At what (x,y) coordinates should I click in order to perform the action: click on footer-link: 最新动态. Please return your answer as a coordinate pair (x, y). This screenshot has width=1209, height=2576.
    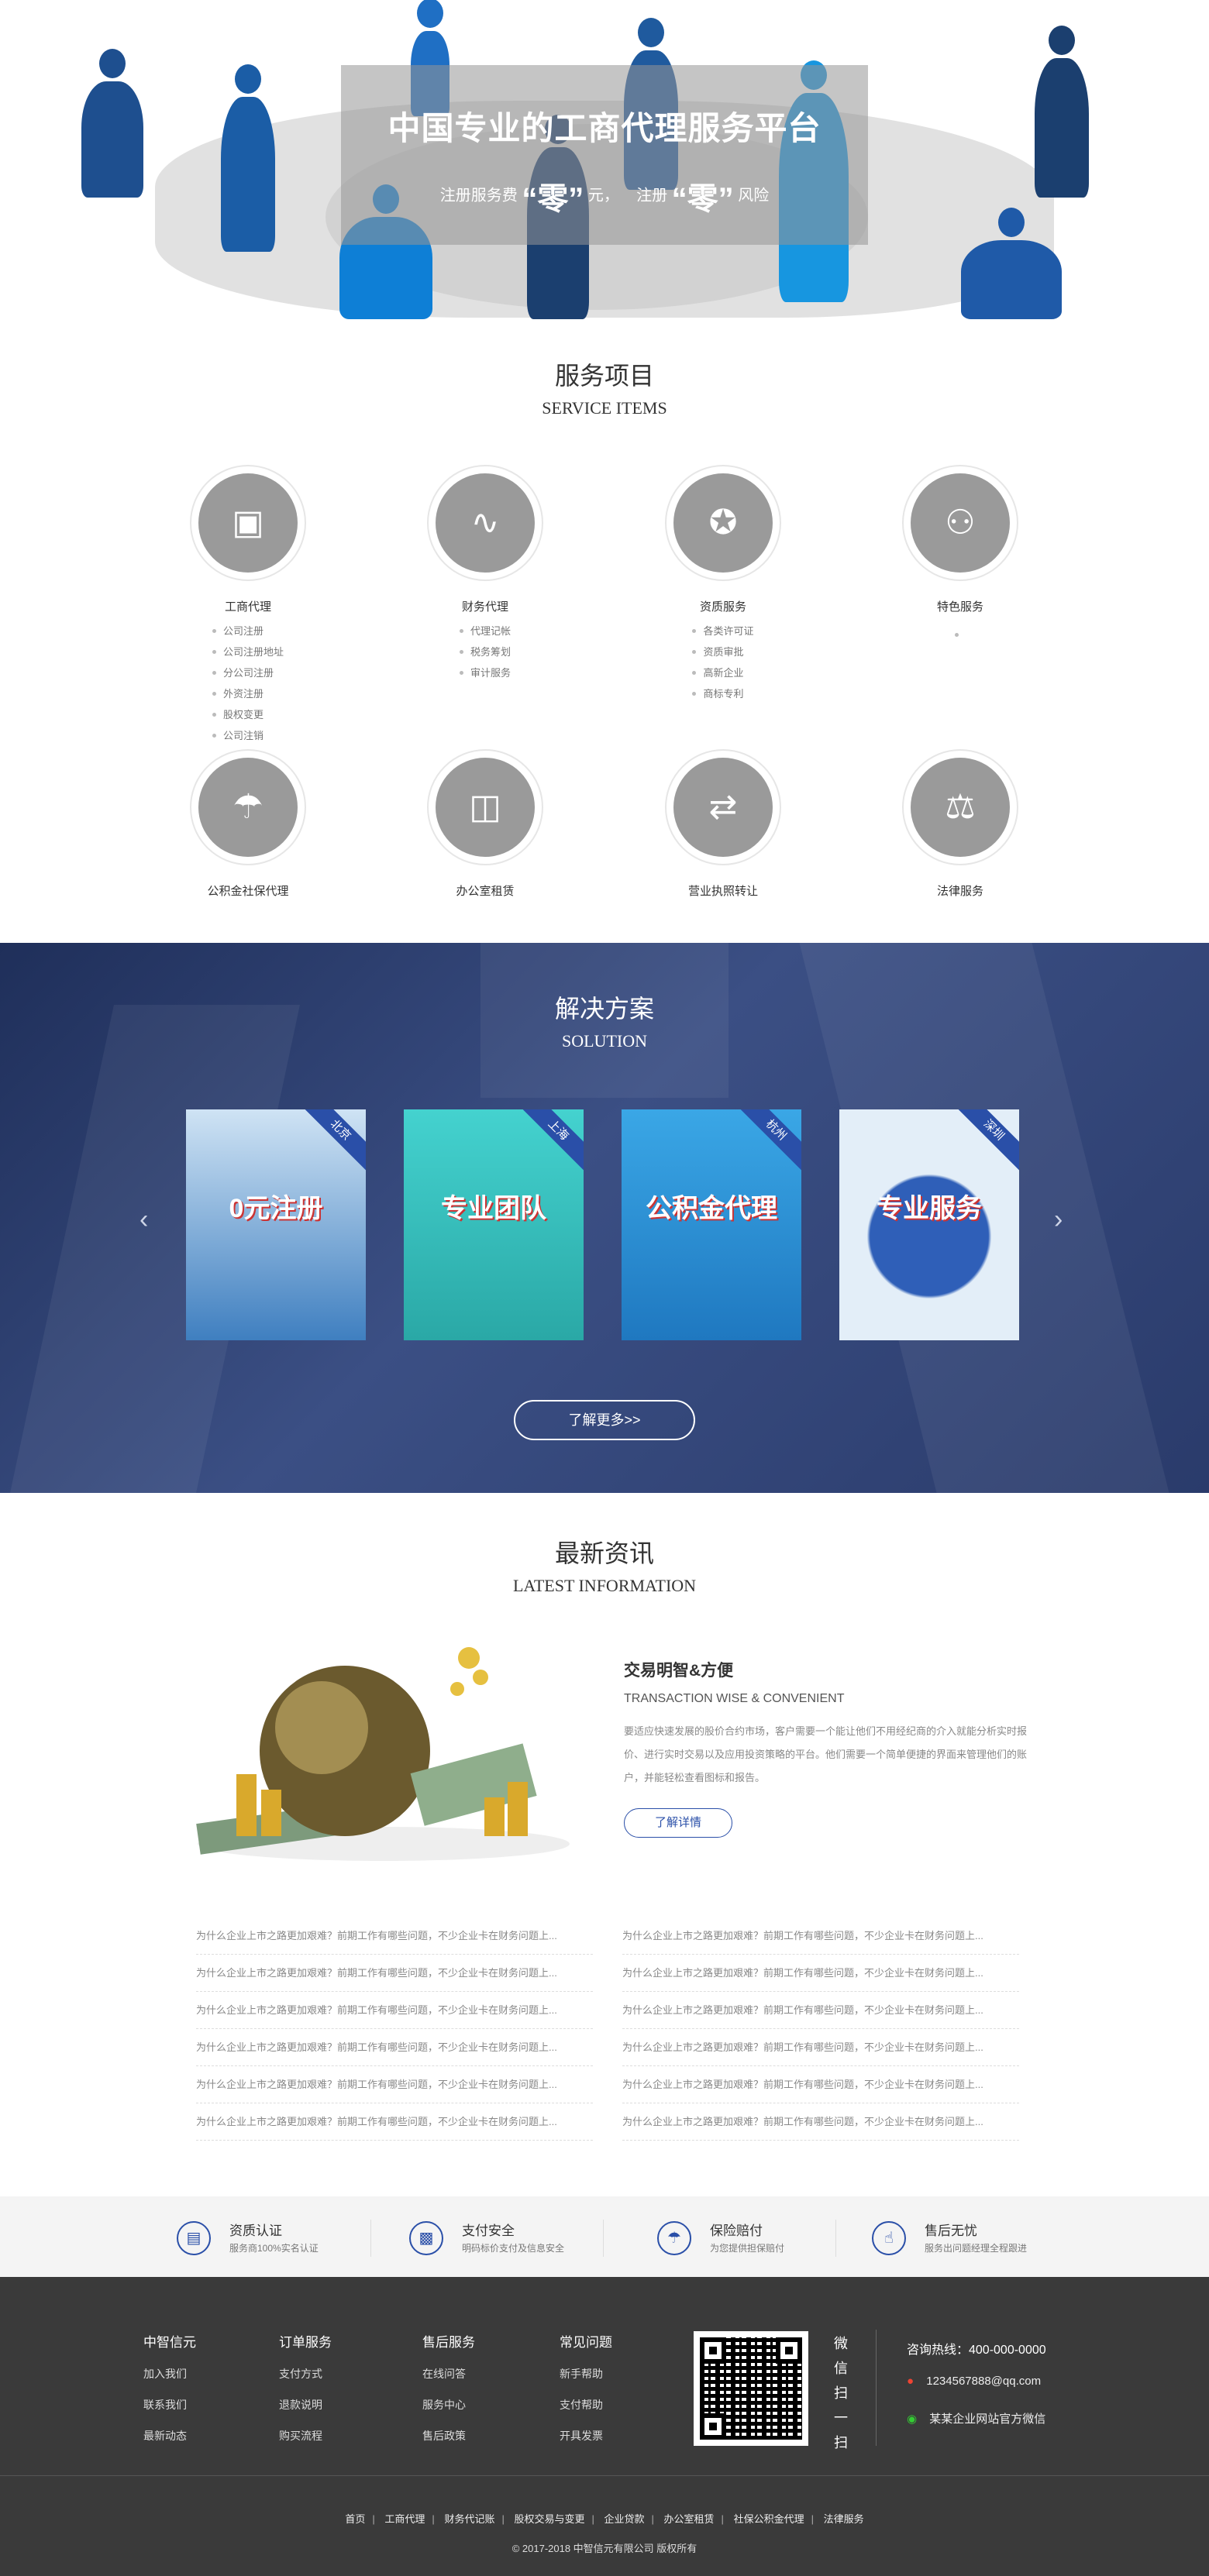
    Looking at the image, I should click on (169, 2436).